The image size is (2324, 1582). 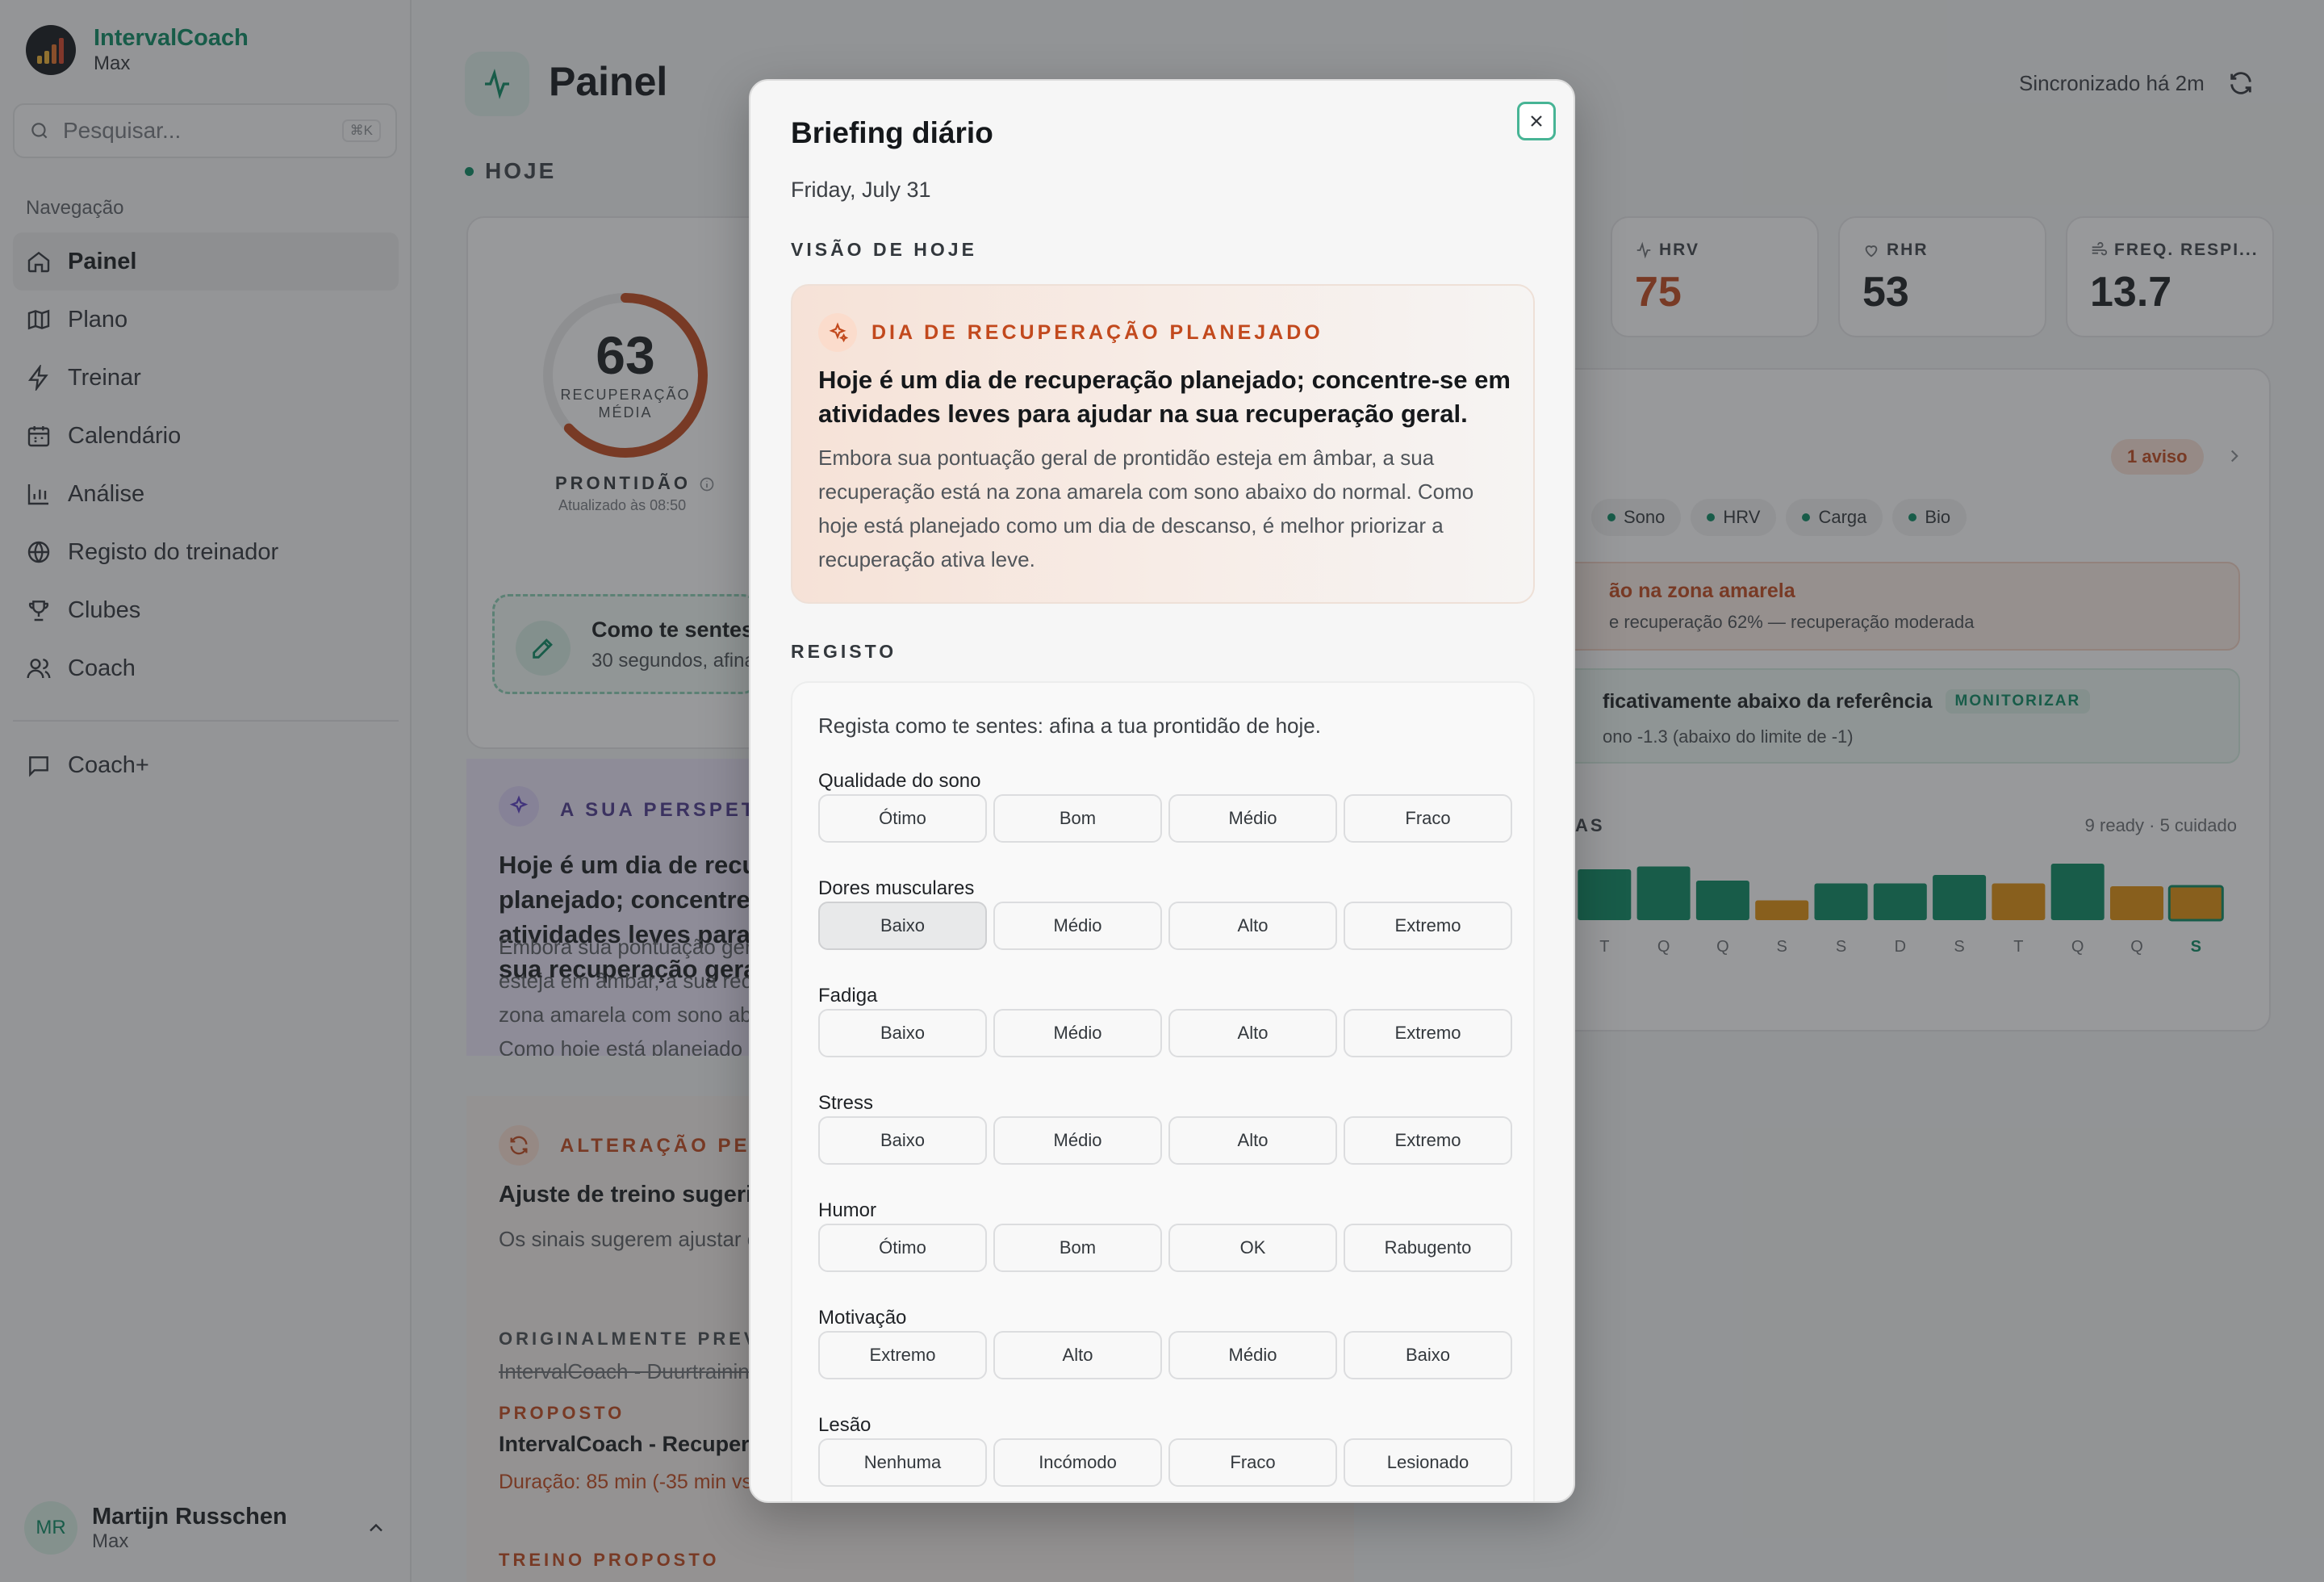 I want to click on question-label: Fadiga, so click(x=848, y=996).